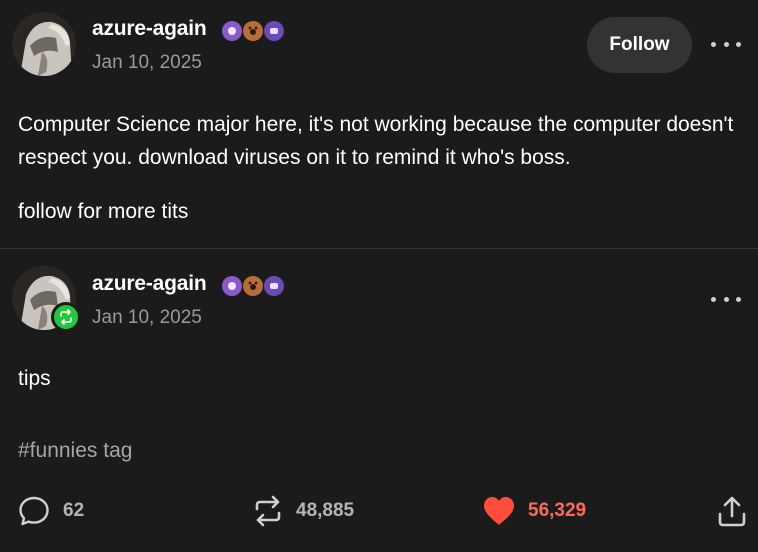  Describe the element at coordinates (639, 45) in the screenshot. I see `follow-button: Follow` at that location.